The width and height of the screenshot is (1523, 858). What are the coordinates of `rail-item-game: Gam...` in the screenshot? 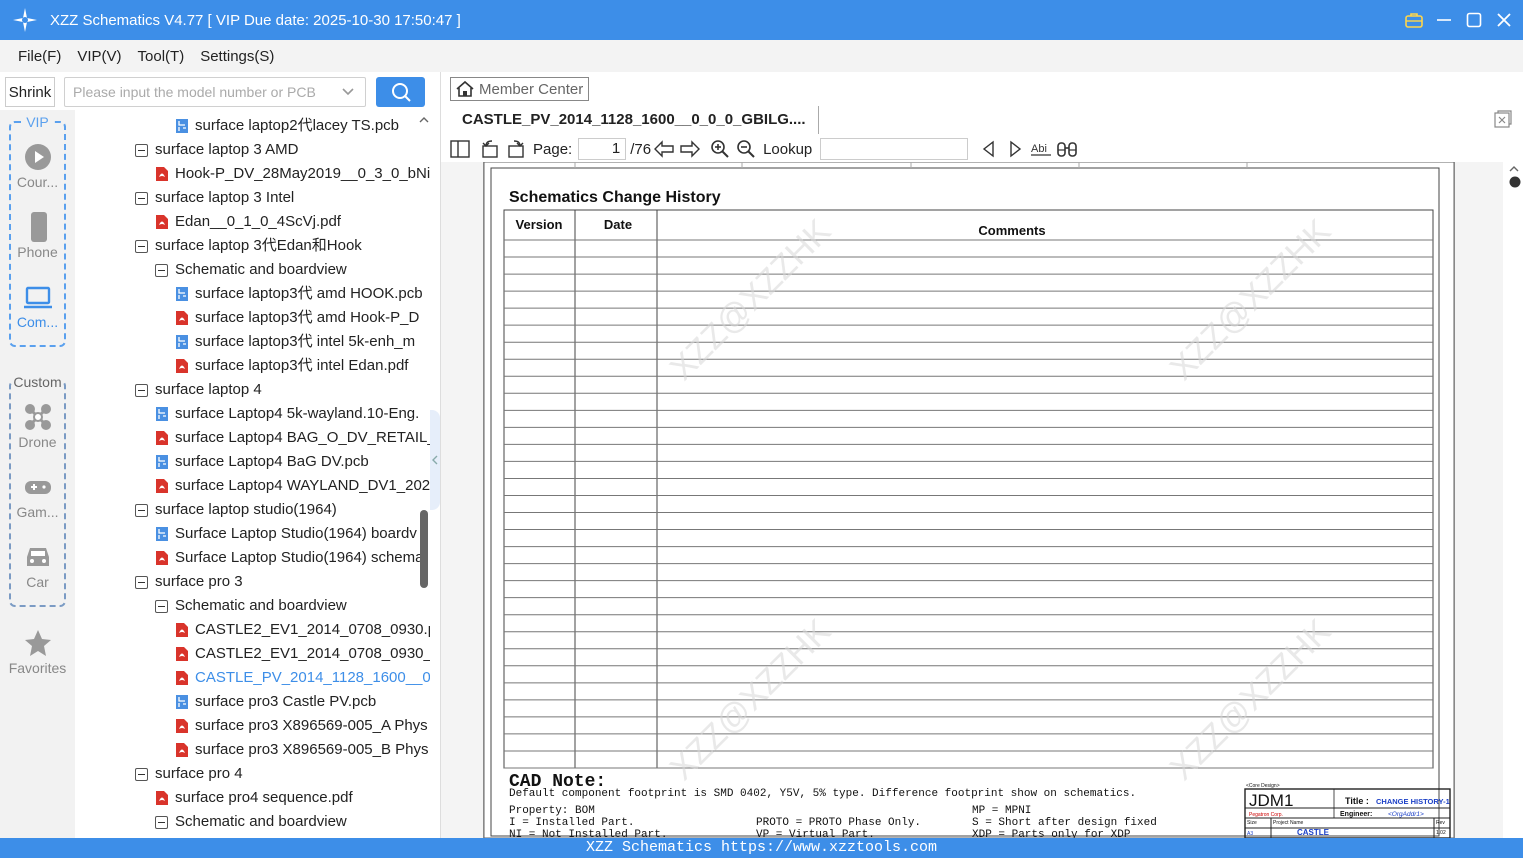 It's located at (37, 495).